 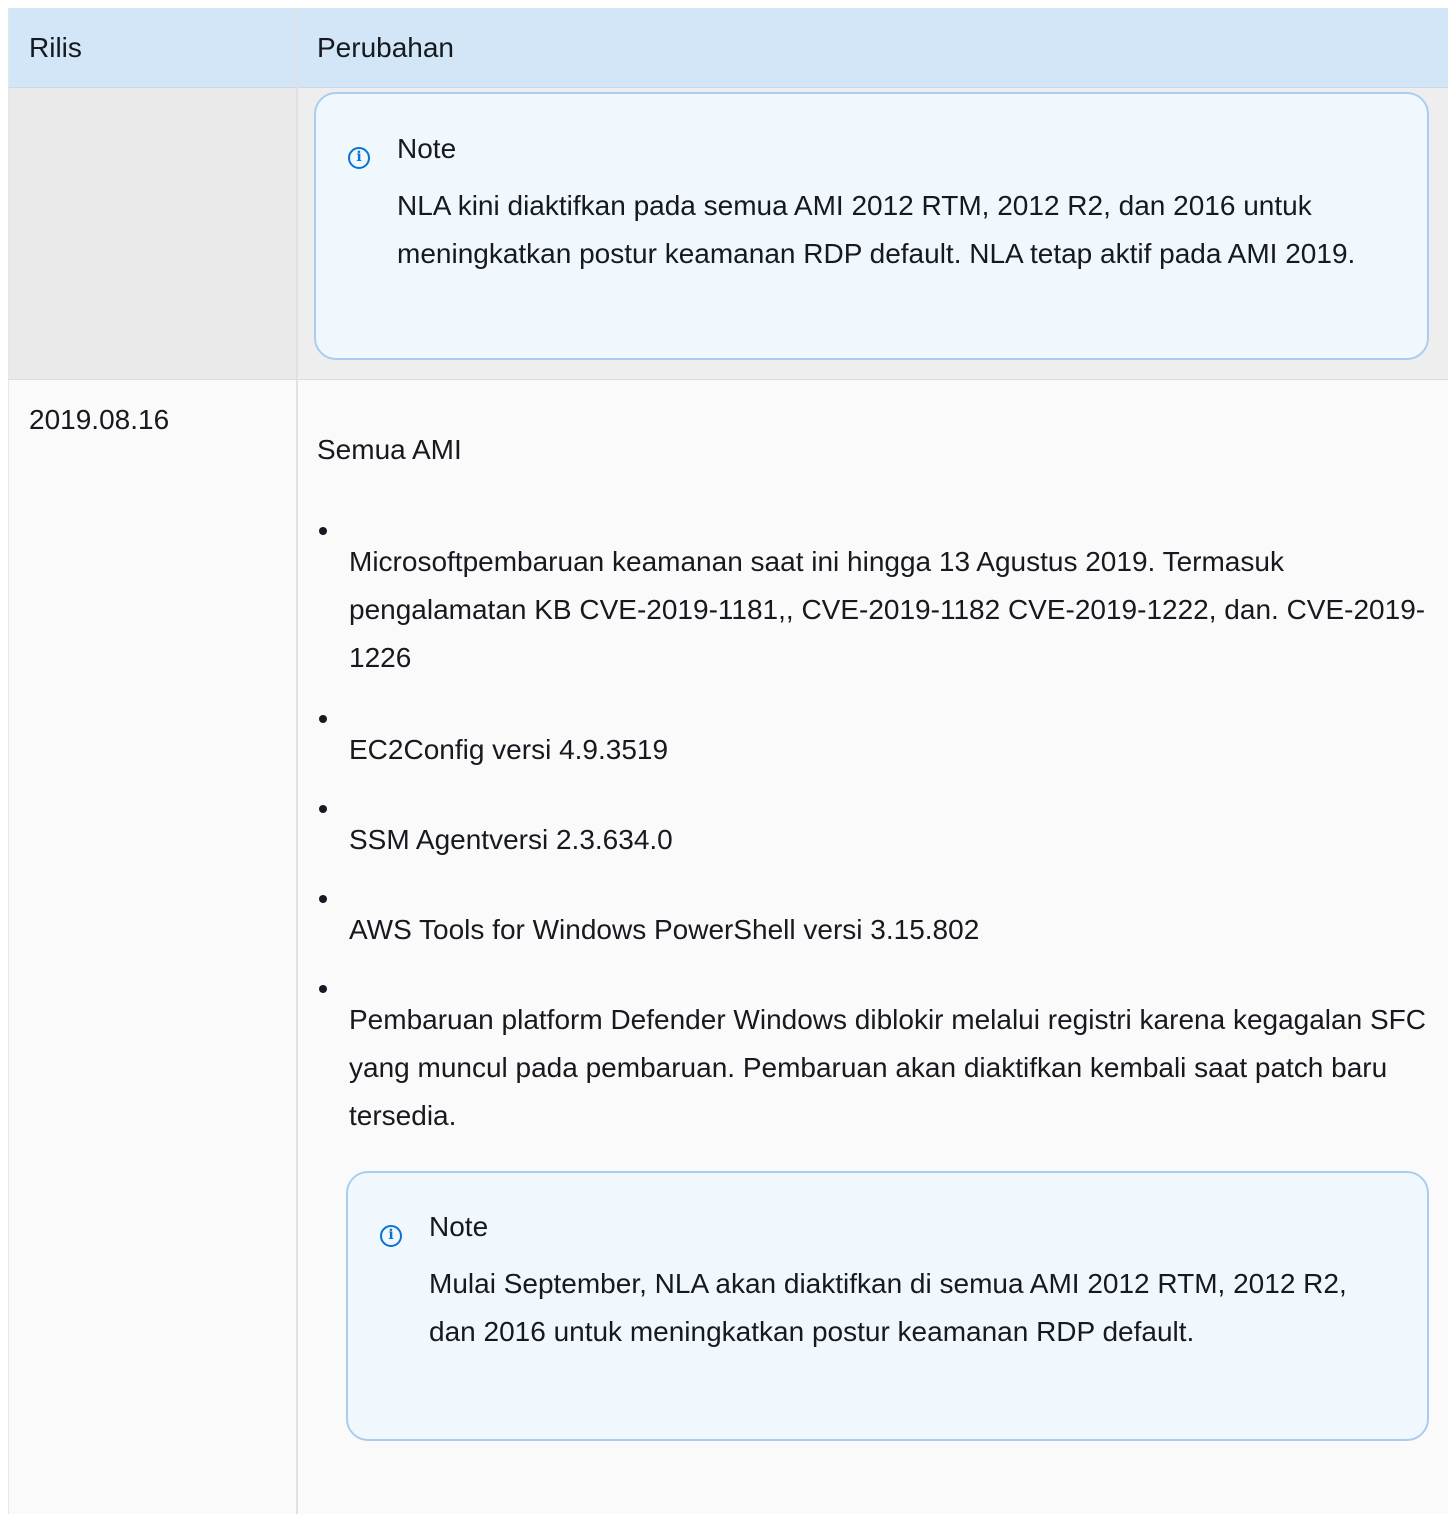 What do you see at coordinates (728, 48) in the screenshot?
I see `table-header-row: Rilis Perubahan` at bounding box center [728, 48].